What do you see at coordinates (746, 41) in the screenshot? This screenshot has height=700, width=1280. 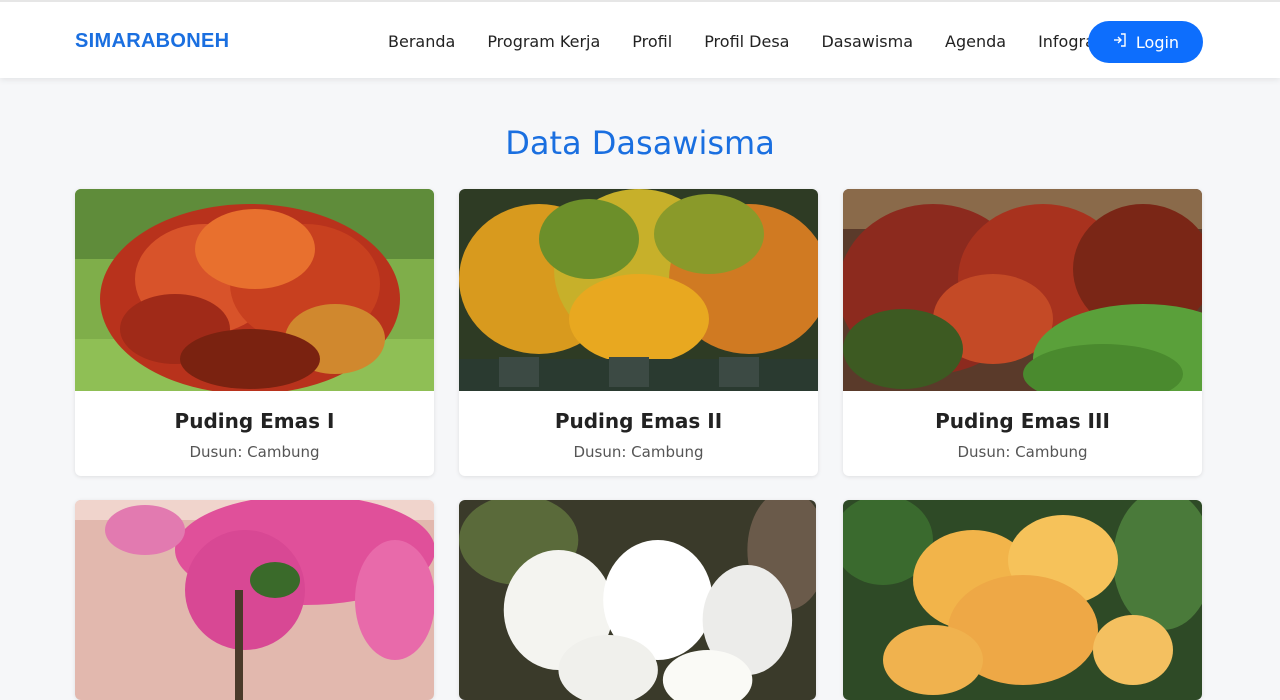 I see `nav-profil-desa: Profil Desa` at bounding box center [746, 41].